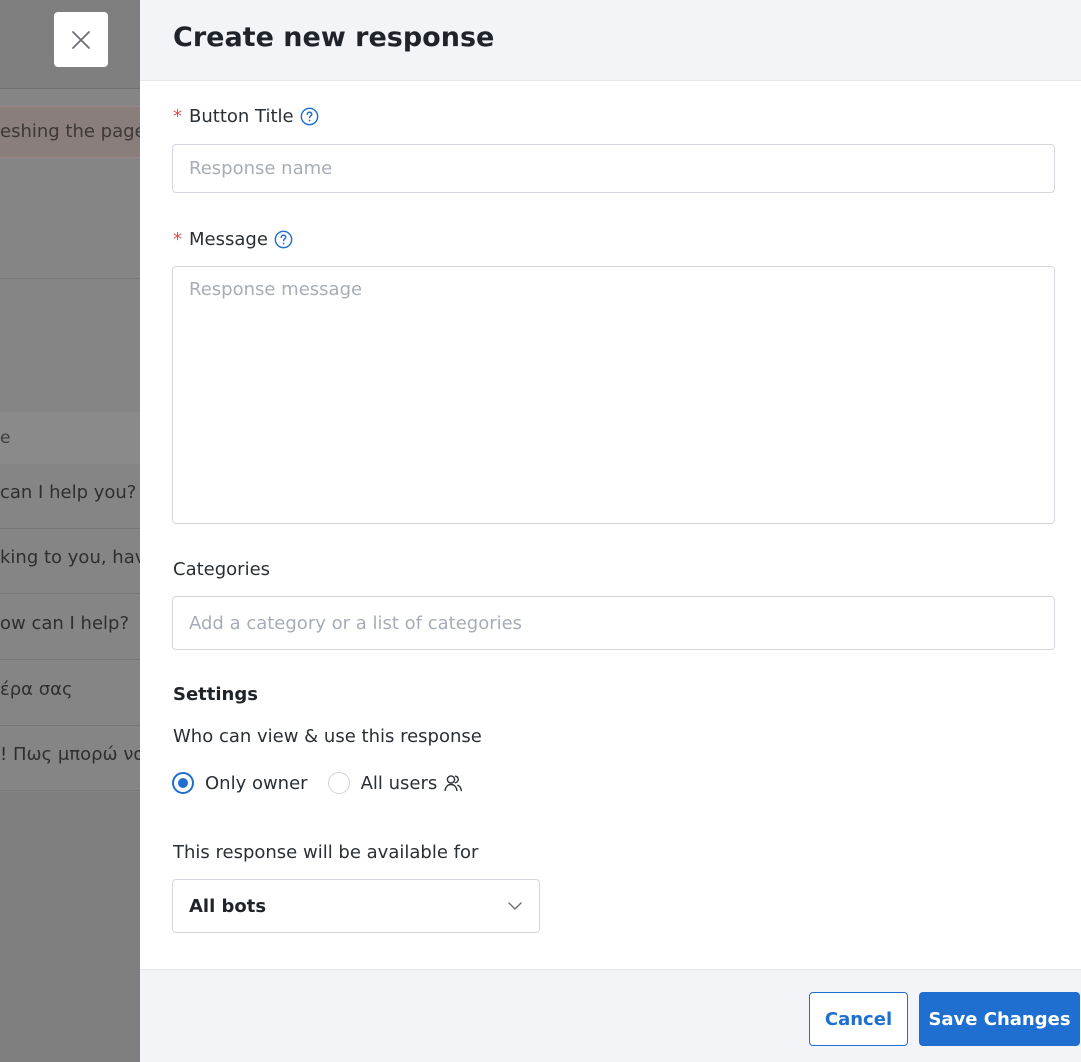 The width and height of the screenshot is (1081, 1062). I want to click on radio-all-users, so click(338, 783).